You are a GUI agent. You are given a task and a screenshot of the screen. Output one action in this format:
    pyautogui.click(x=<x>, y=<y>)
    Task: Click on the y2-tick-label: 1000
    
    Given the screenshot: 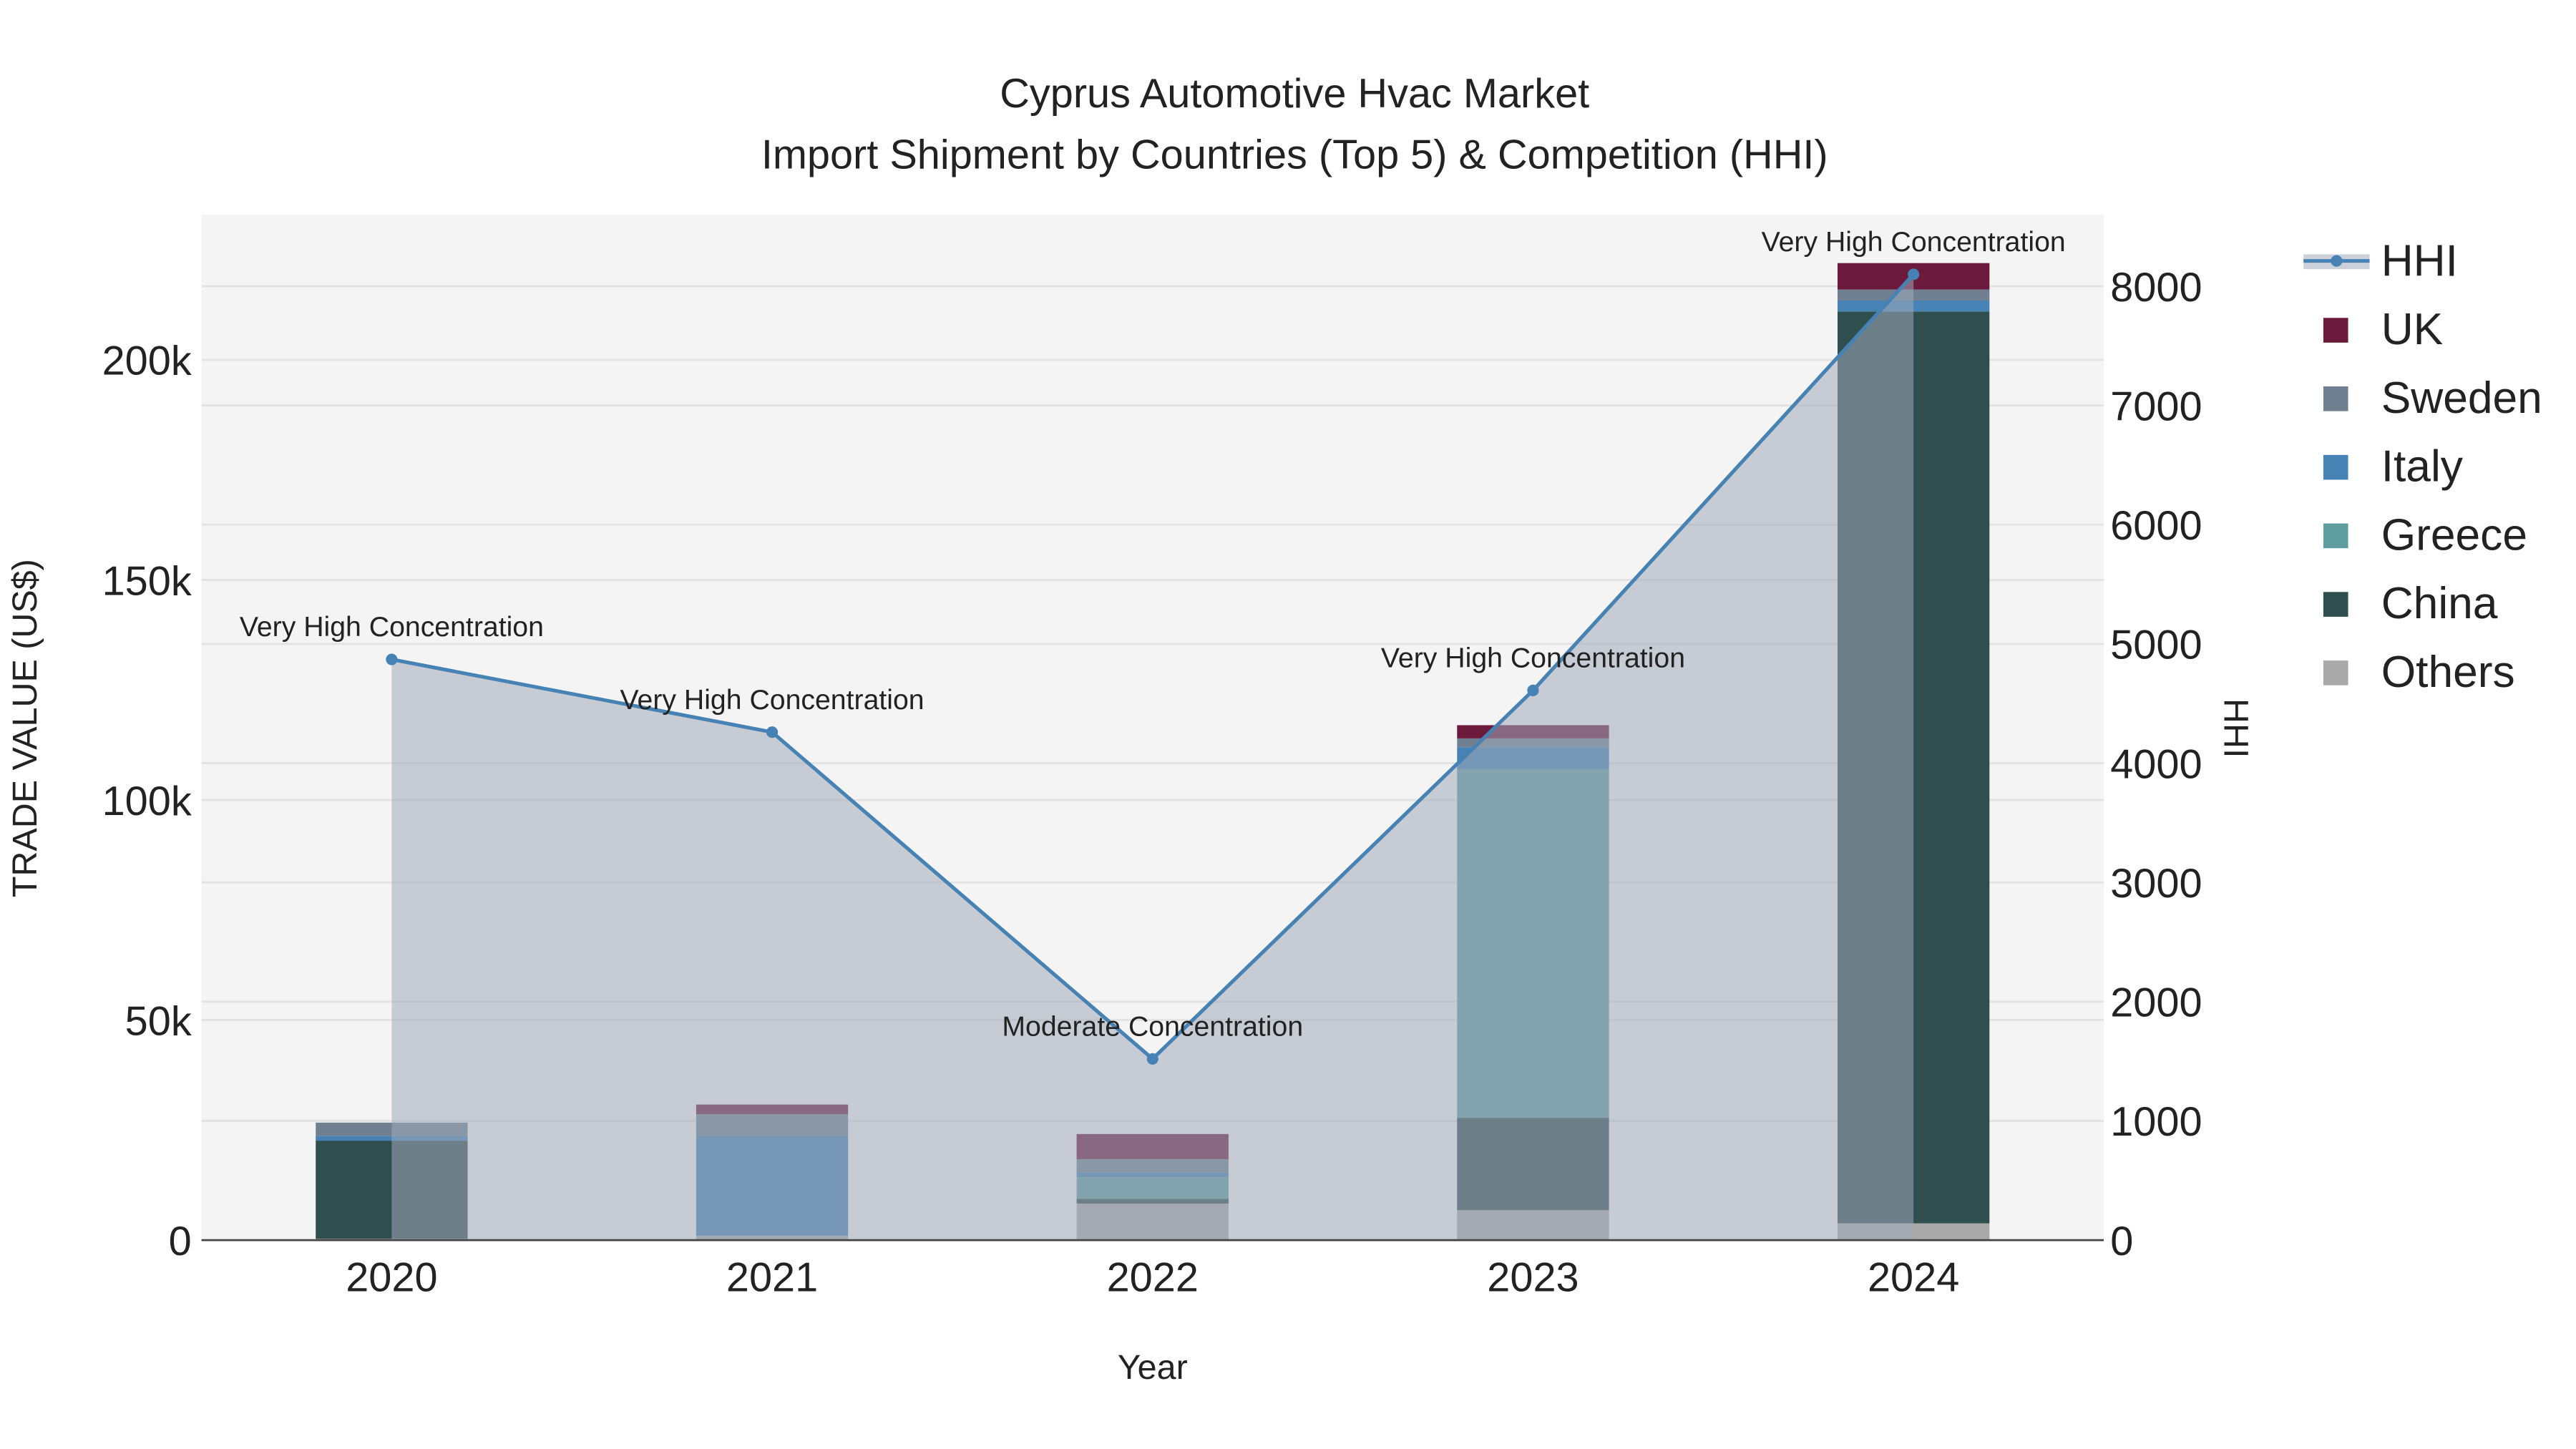 What is the action you would take?
    pyautogui.click(x=2156, y=1122)
    